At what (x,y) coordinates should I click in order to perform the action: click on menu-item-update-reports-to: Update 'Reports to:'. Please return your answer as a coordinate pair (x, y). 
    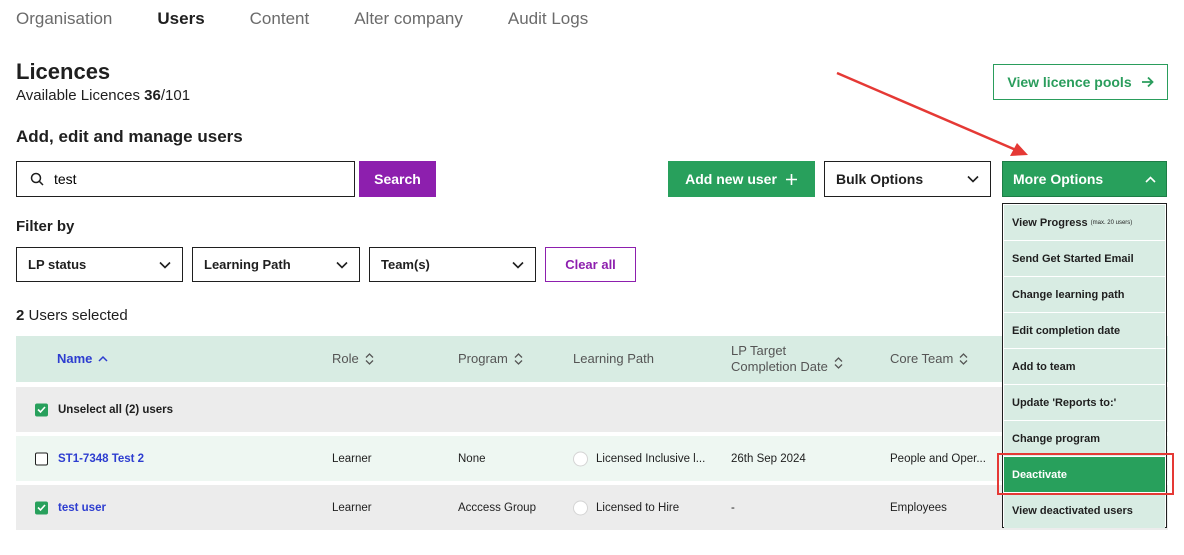
    Looking at the image, I should click on (1084, 402).